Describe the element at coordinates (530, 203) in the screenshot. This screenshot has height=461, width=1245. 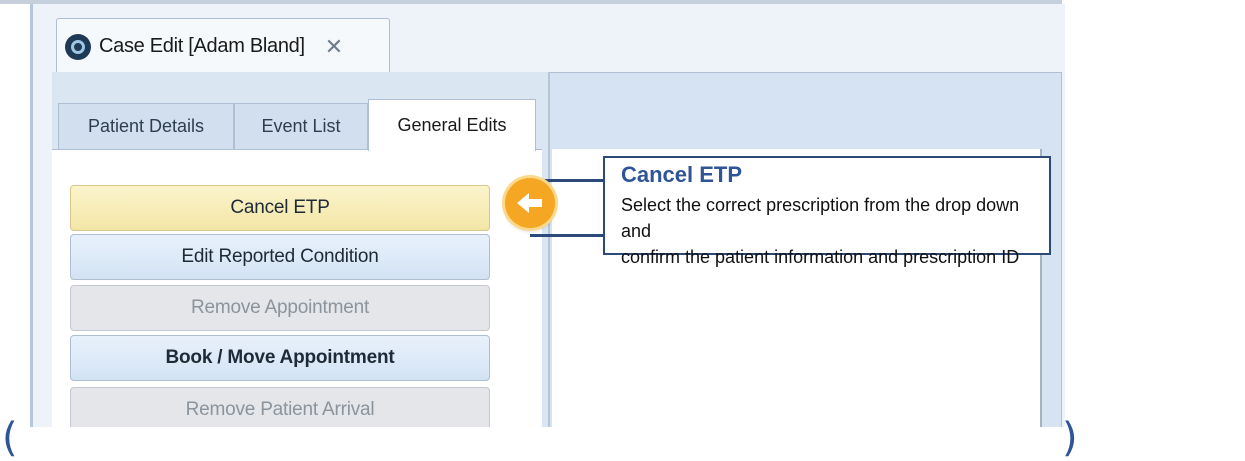
I see `arrow-left-icon` at that location.